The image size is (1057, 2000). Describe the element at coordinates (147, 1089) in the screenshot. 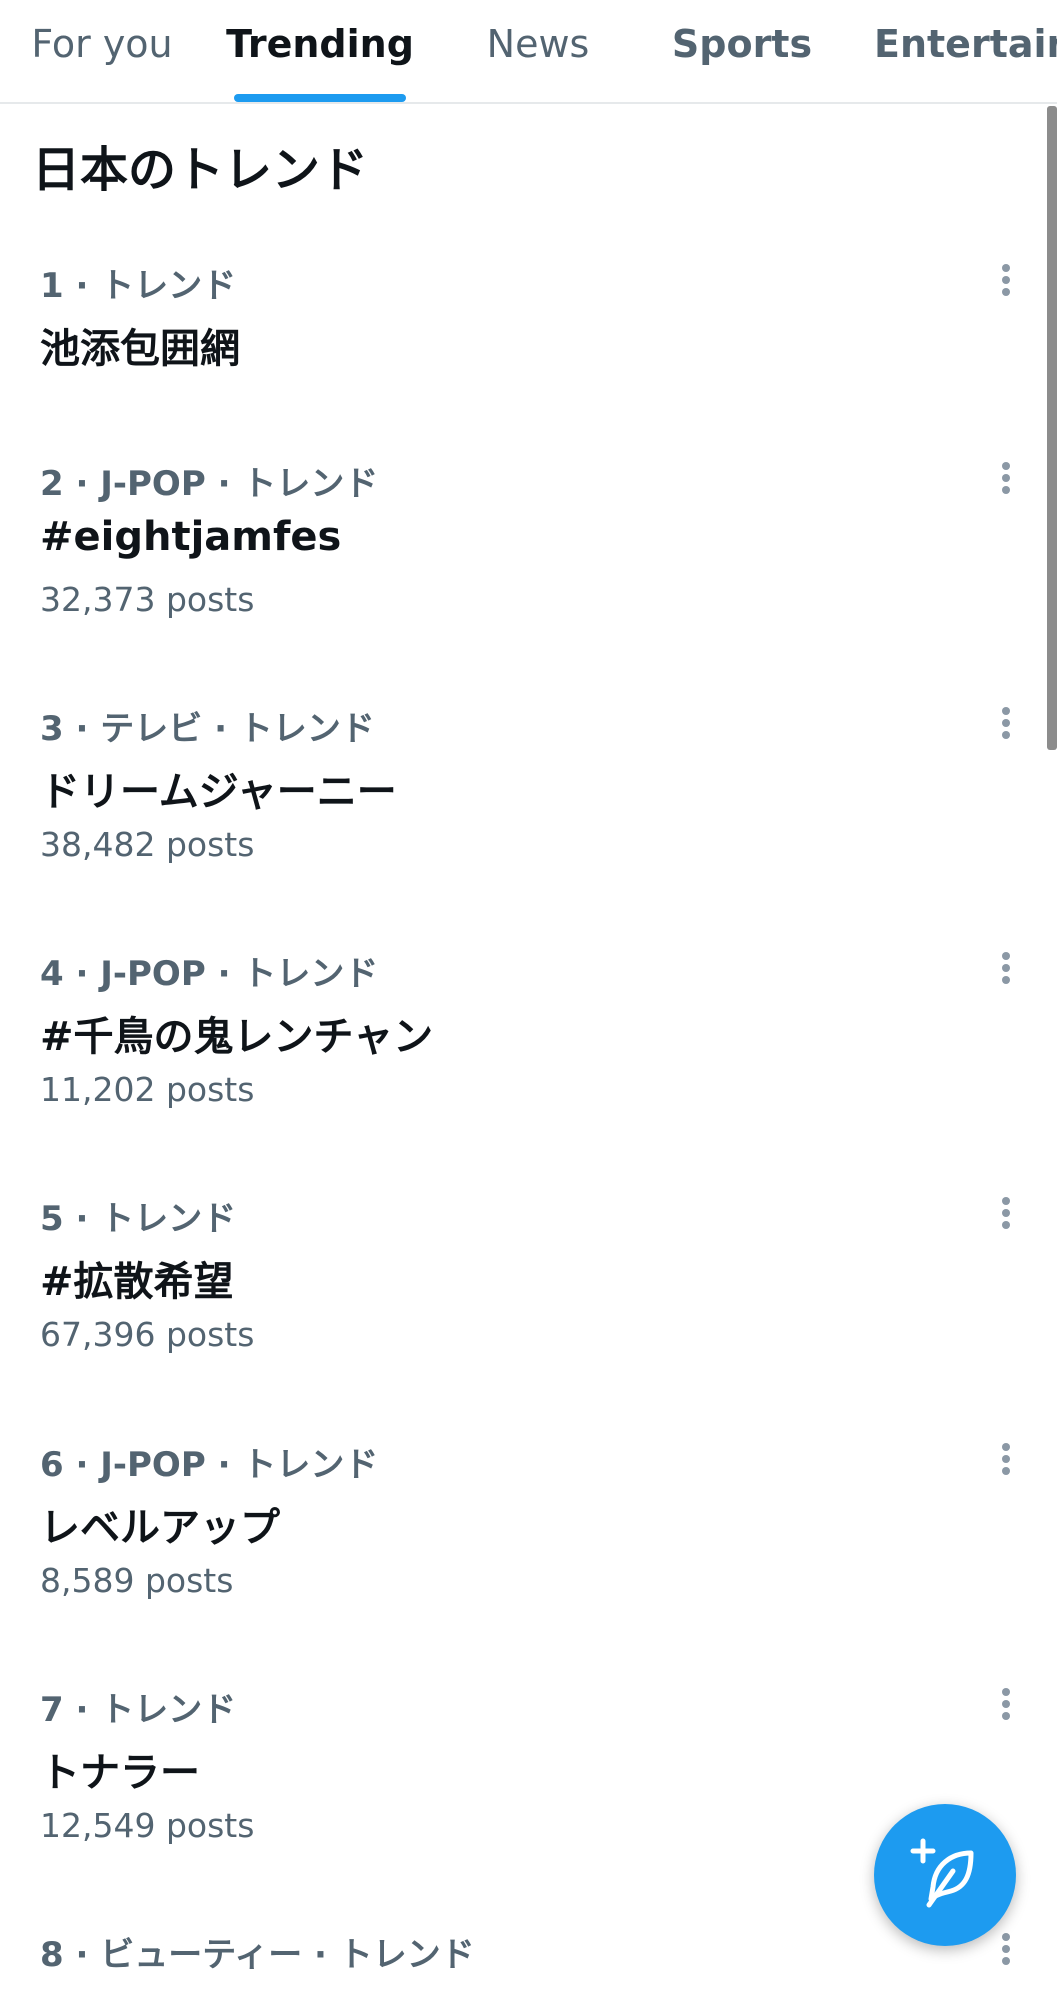

I see `trend-post-count: 11,202 posts` at that location.